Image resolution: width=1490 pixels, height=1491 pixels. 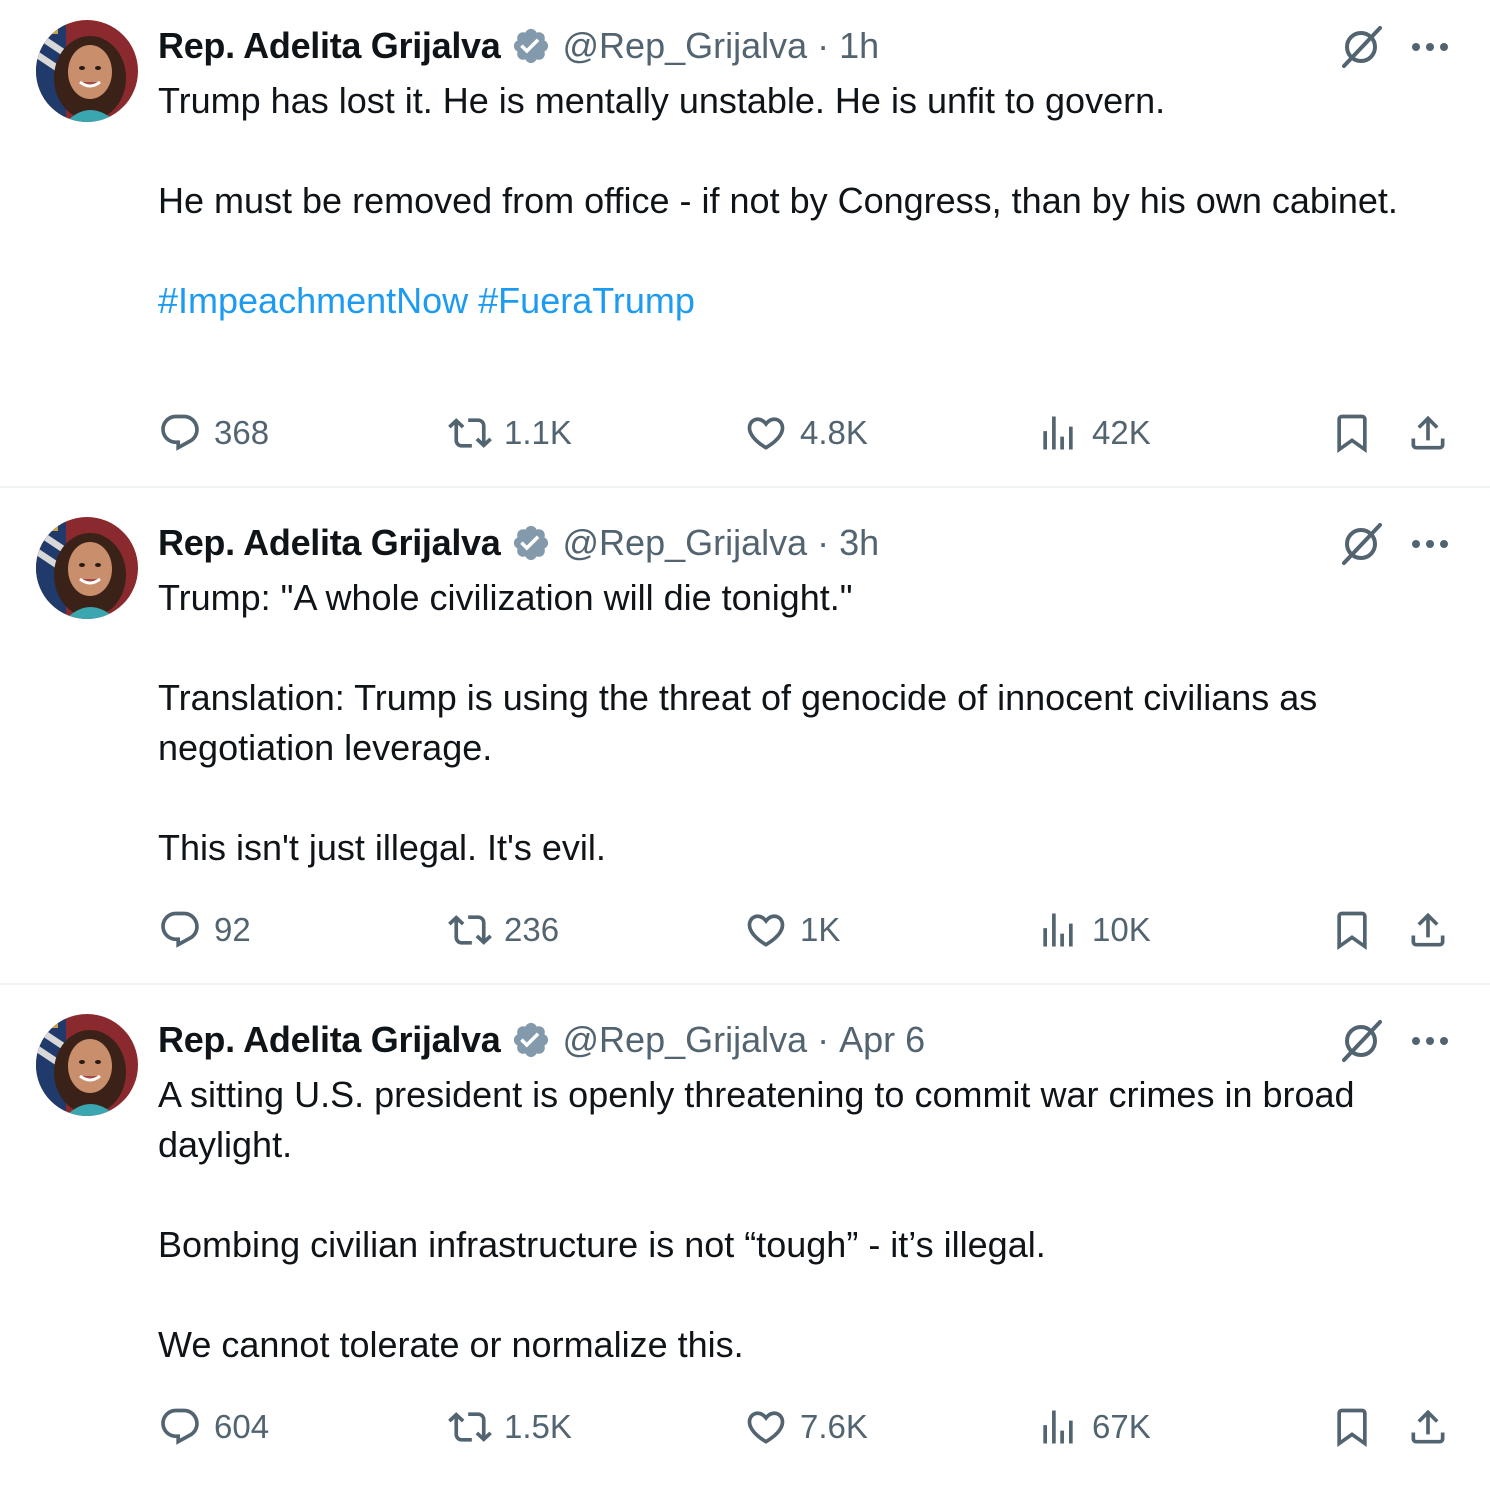 What do you see at coordinates (1121, 1426) in the screenshot?
I see `views-count: 67K` at bounding box center [1121, 1426].